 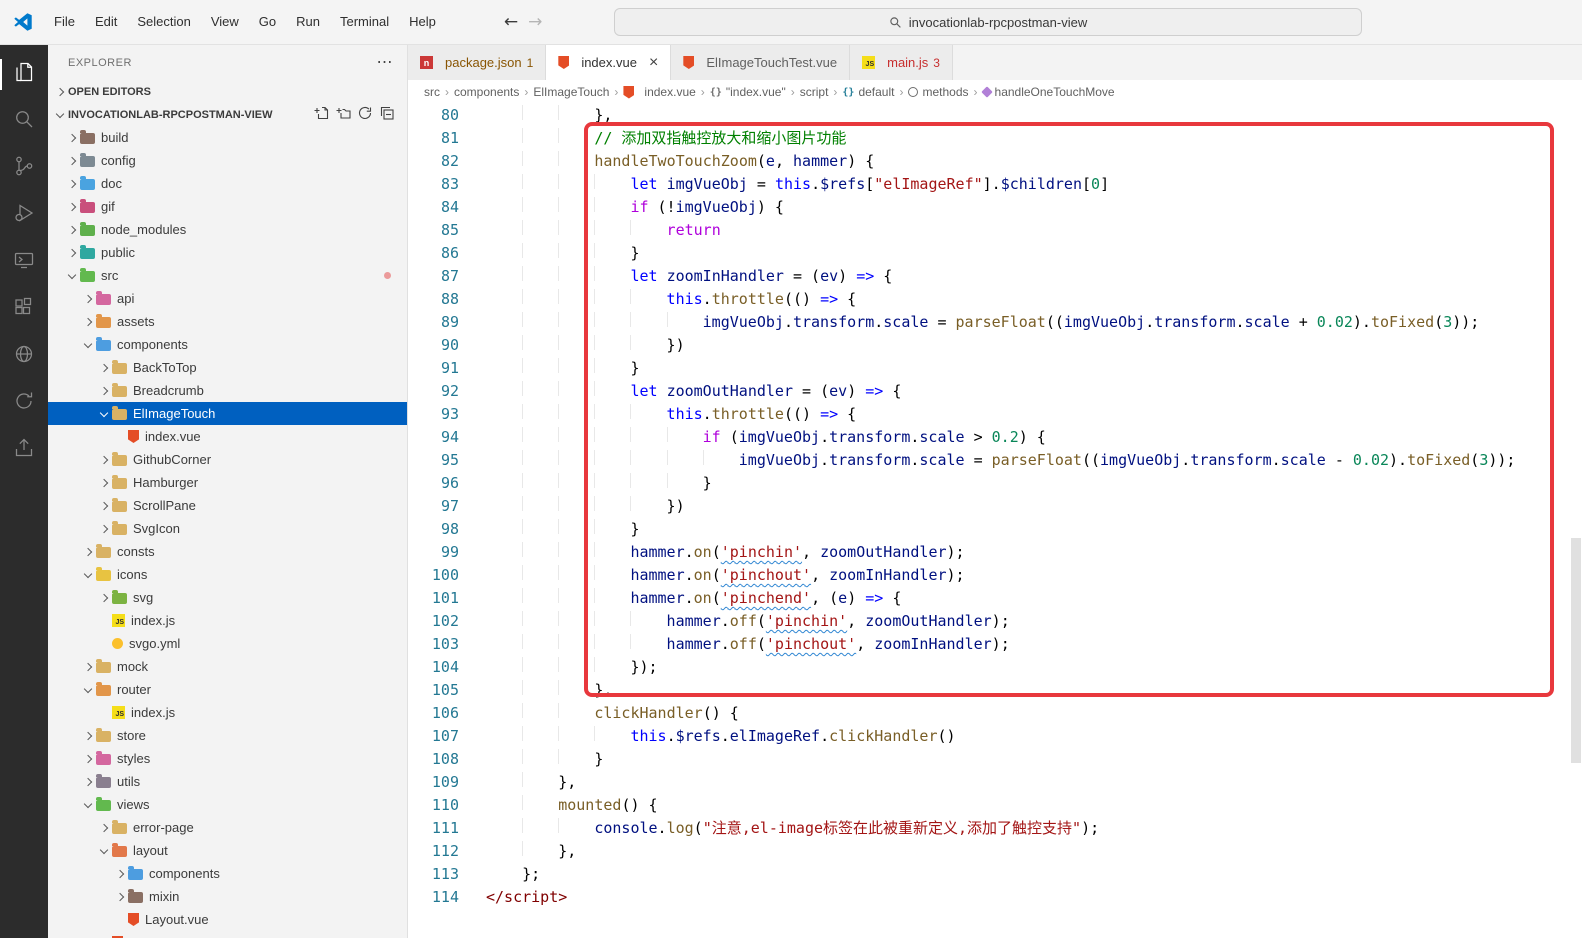 I want to click on code-line-107: 107 this.$refs.elImageRef.clickHandler(), so click(x=995, y=736).